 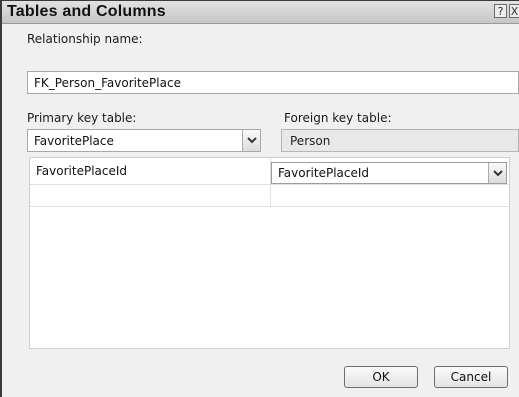 I want to click on primary-key-table-select: FavoritePlace, so click(x=144, y=140).